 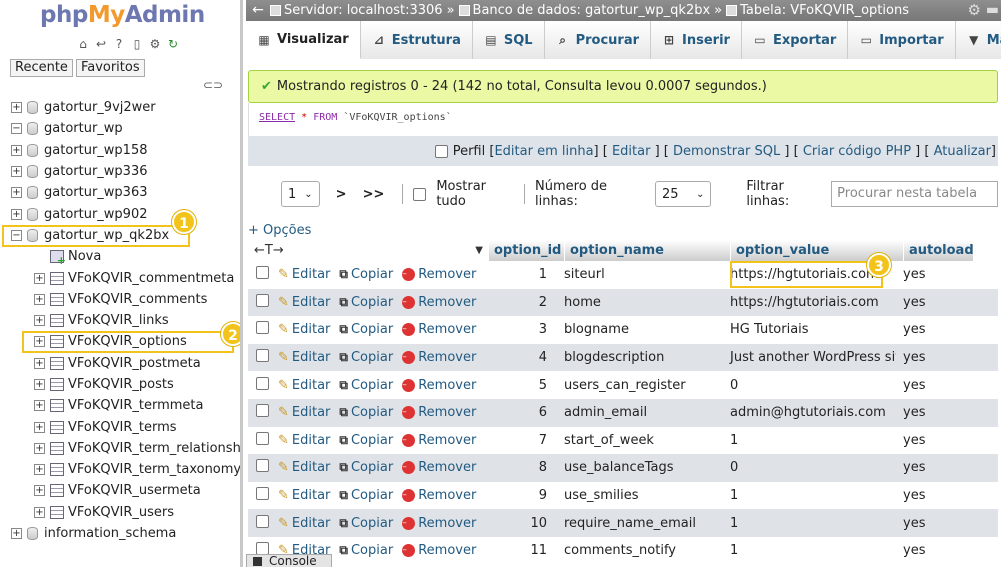 What do you see at coordinates (523, 274) in the screenshot?
I see `cell-option-id: 1` at bounding box center [523, 274].